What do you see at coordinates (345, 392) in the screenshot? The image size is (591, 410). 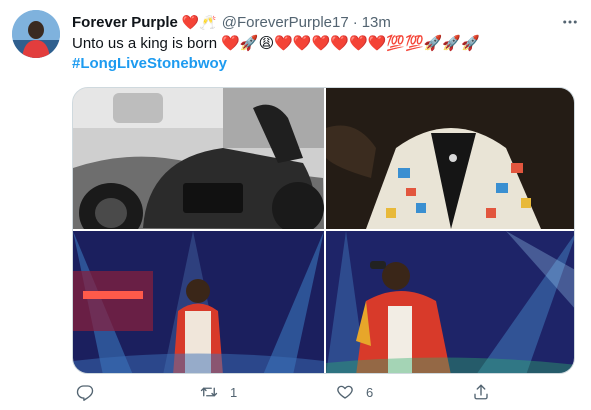 I see `heart-icon` at bounding box center [345, 392].